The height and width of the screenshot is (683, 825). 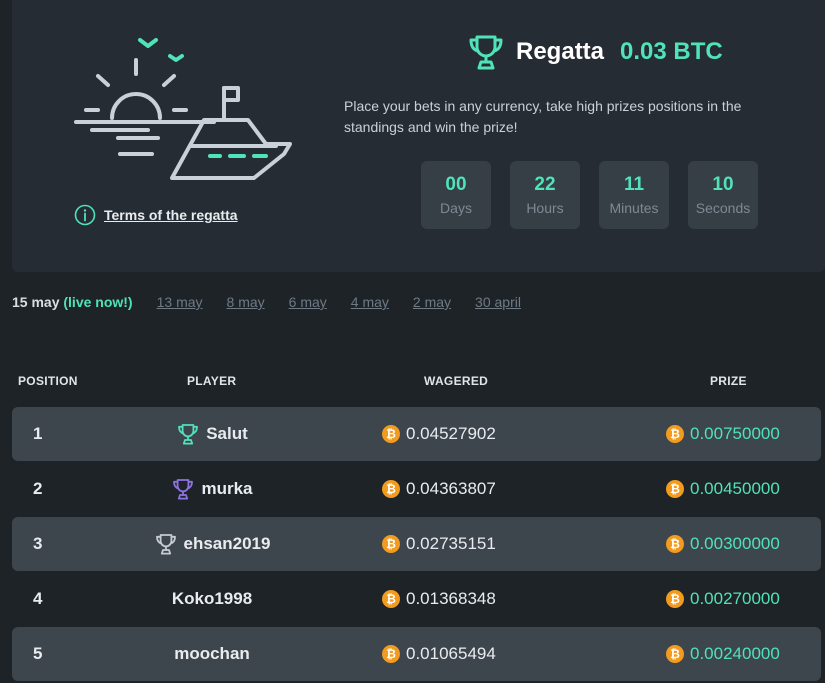 What do you see at coordinates (634, 184) in the screenshot?
I see `timer-minutes-value: 11` at bounding box center [634, 184].